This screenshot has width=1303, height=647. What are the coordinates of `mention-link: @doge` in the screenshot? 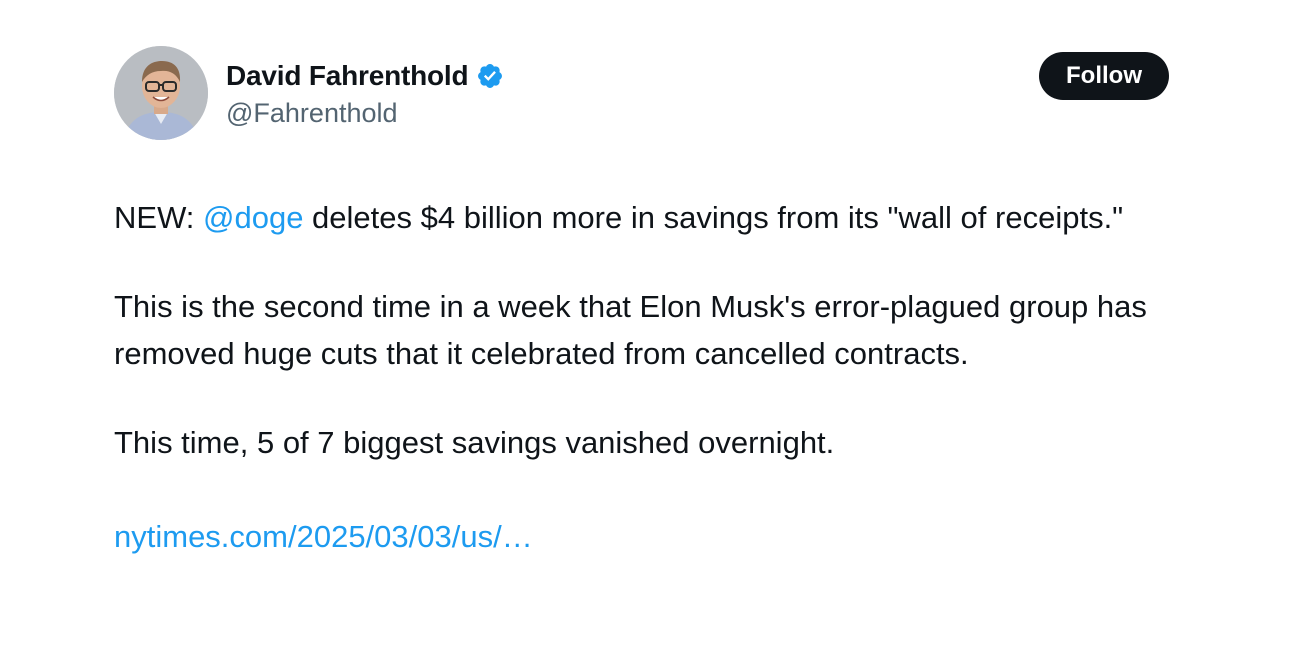 It's located at (253, 217).